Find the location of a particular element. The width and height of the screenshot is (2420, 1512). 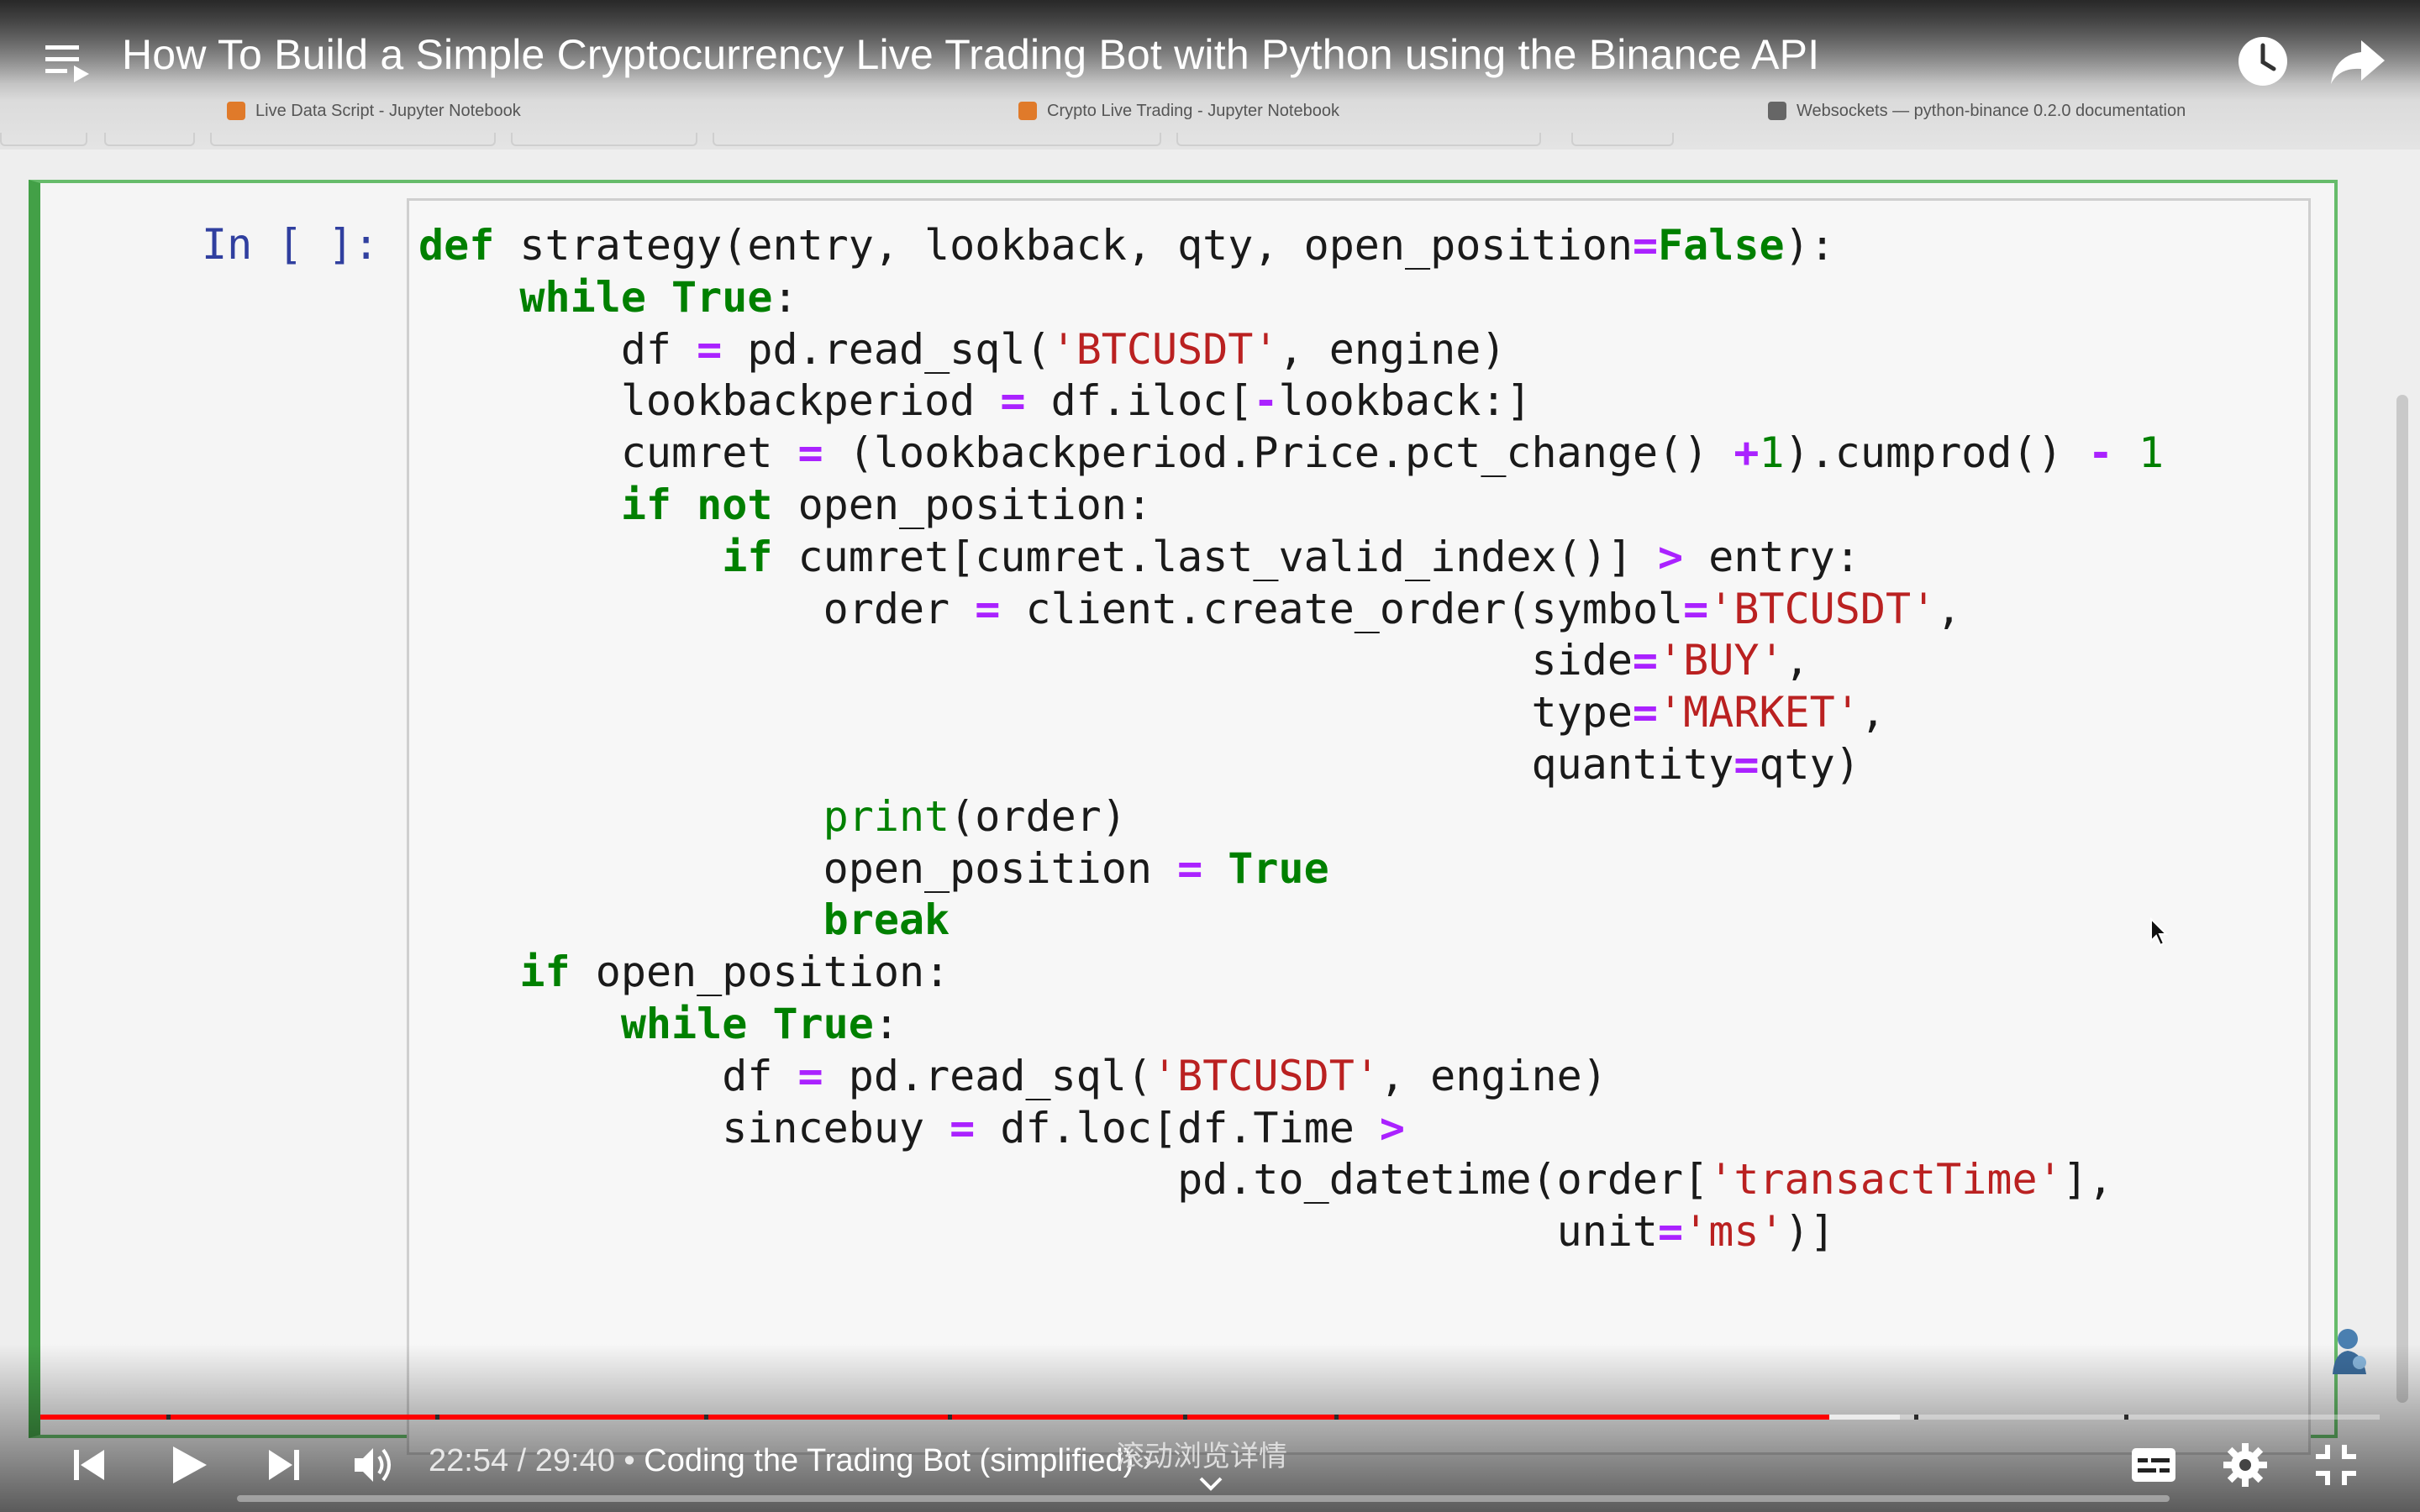

browser-tab-label: Live Data Script - Jupyter Notebook is located at coordinates (388, 110).